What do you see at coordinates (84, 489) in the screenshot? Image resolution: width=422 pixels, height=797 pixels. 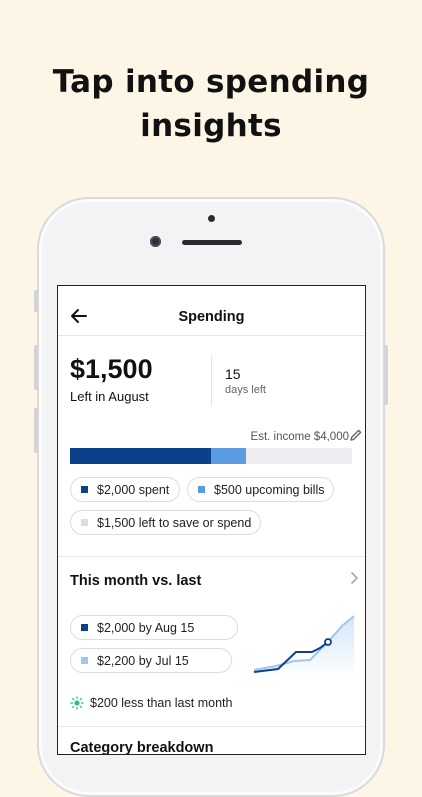 I see `spent-legend-square` at bounding box center [84, 489].